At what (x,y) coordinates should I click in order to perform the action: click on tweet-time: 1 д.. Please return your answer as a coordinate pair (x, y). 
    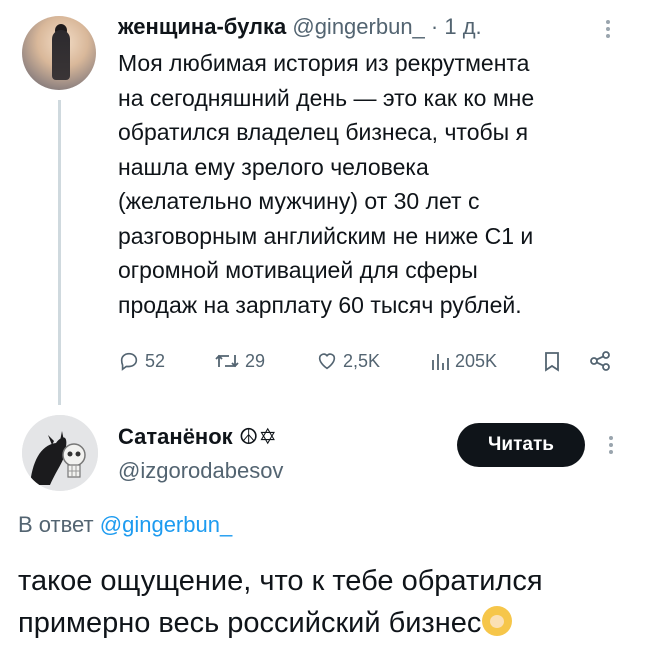
    Looking at the image, I should click on (462, 26).